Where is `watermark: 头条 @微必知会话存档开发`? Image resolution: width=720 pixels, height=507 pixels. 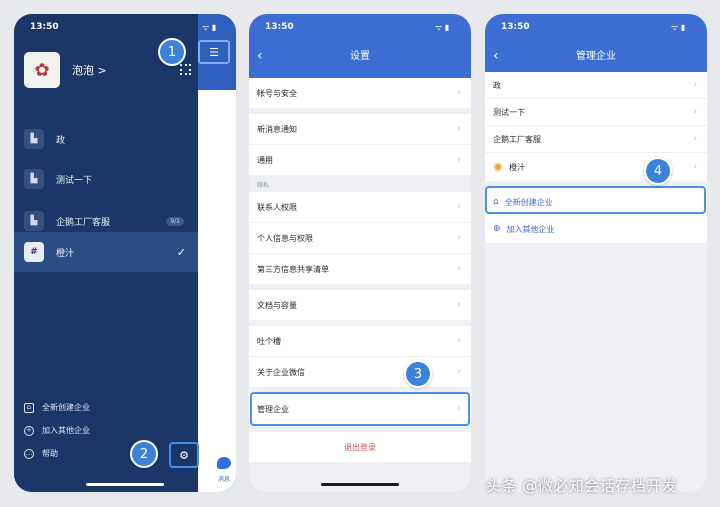 watermark: 头条 @微必知会话存档开发 is located at coordinates (582, 486).